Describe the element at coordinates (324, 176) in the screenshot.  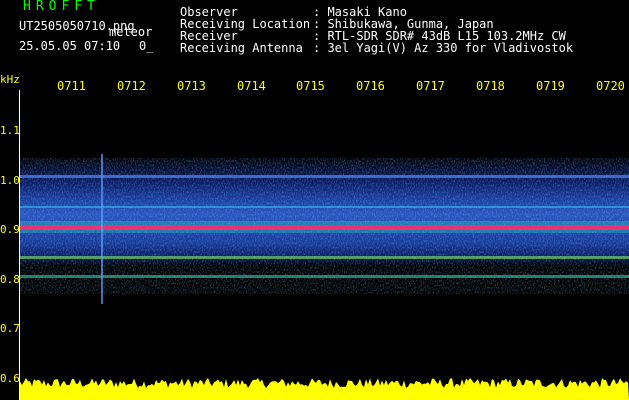
I see `band-line-1.0` at that location.